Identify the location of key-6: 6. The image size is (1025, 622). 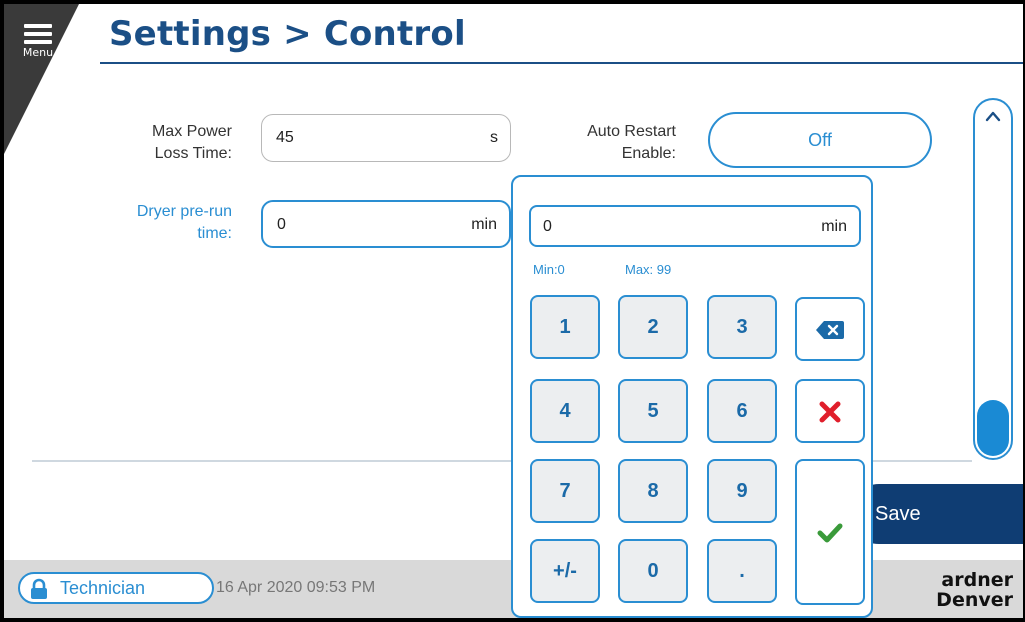
(742, 411).